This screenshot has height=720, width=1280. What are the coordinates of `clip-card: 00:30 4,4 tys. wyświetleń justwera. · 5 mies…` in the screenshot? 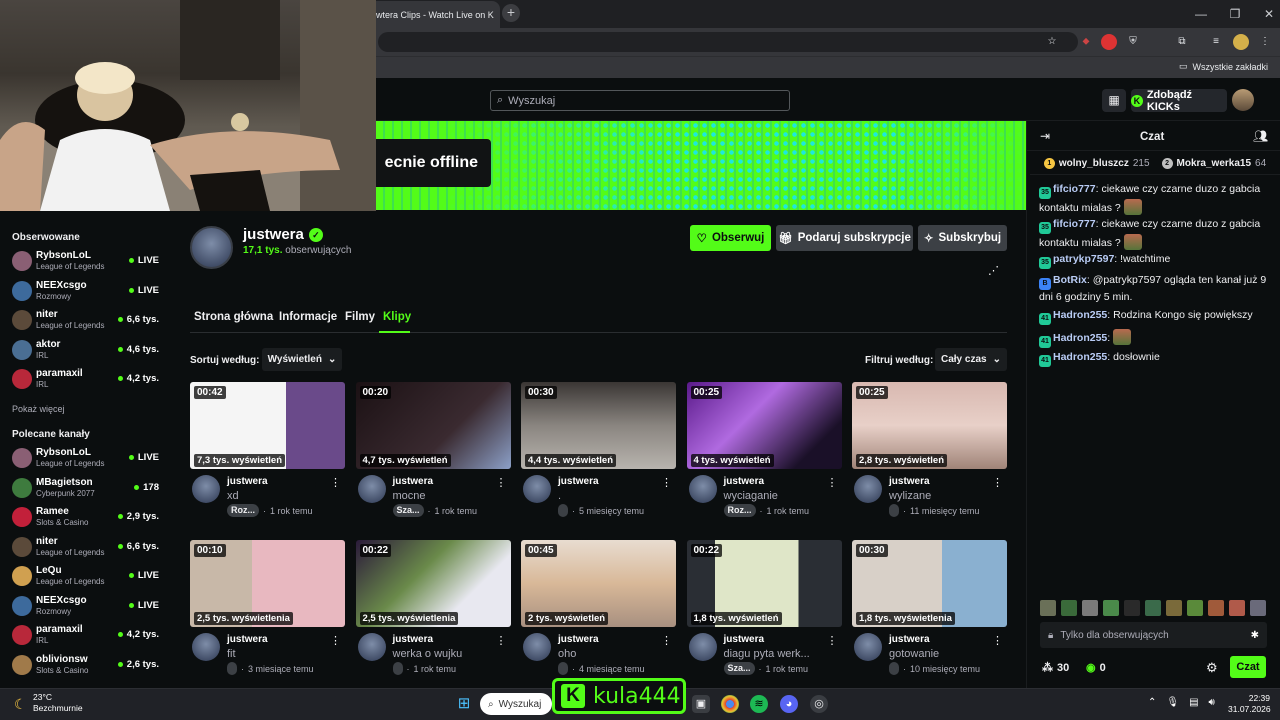 It's located at (599, 457).